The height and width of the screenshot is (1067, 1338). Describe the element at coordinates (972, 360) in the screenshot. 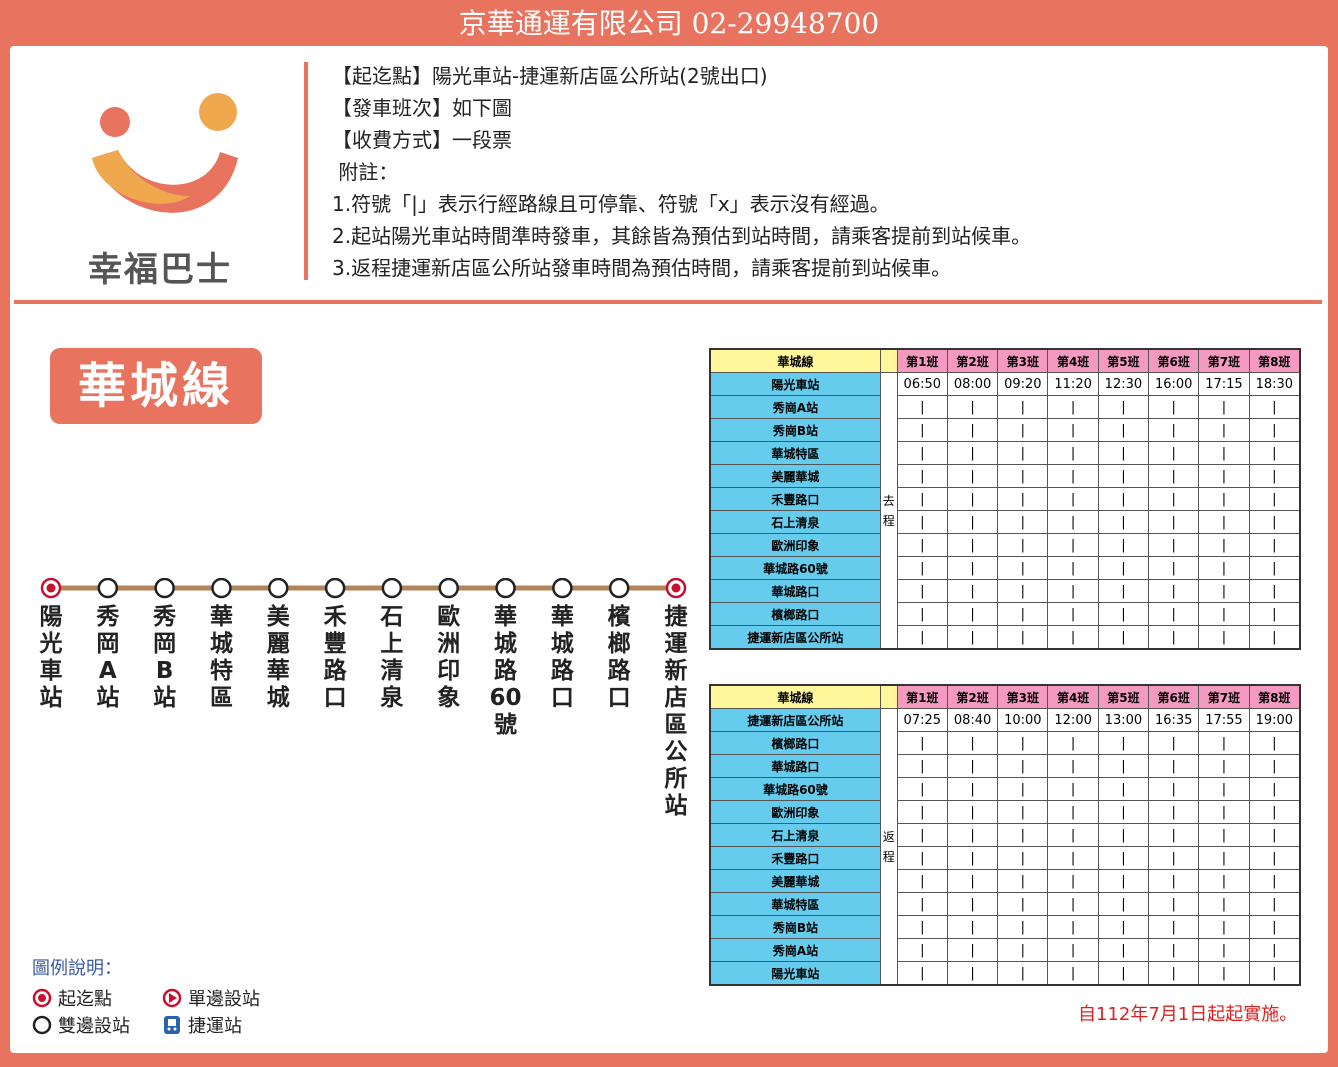

I see `run-header: 第2班` at that location.